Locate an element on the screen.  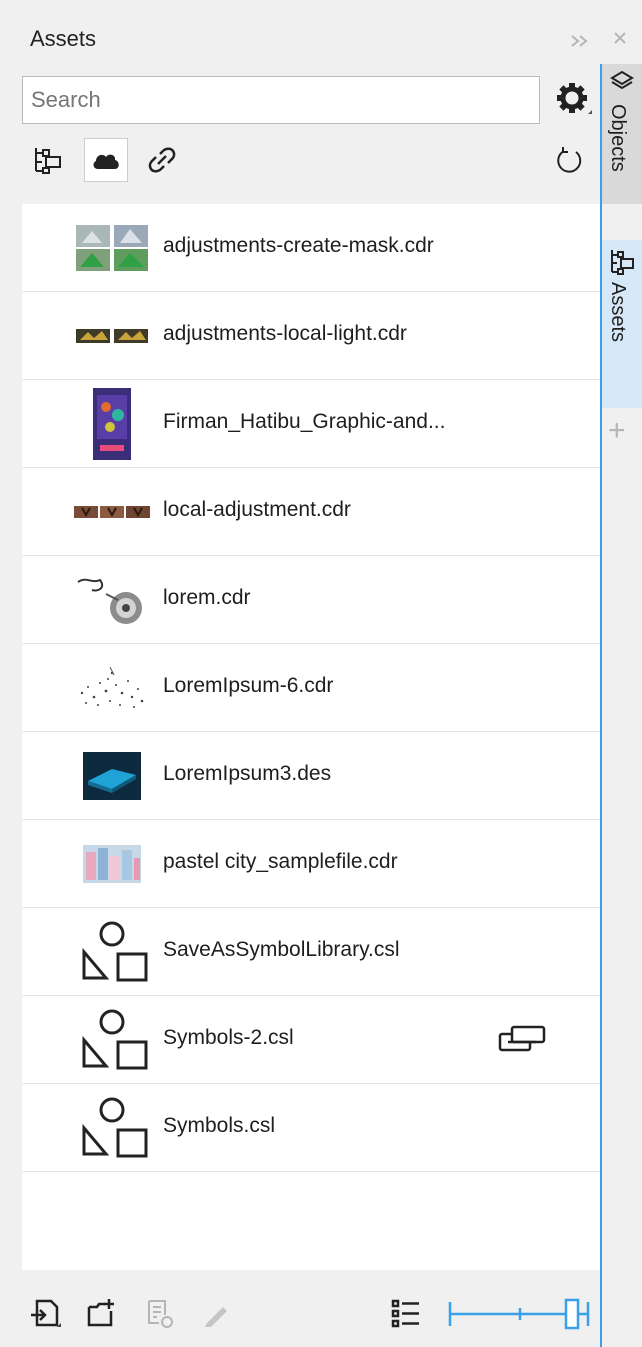
list-item: adjustments-local-light.cdr is located at coordinates (311, 336).